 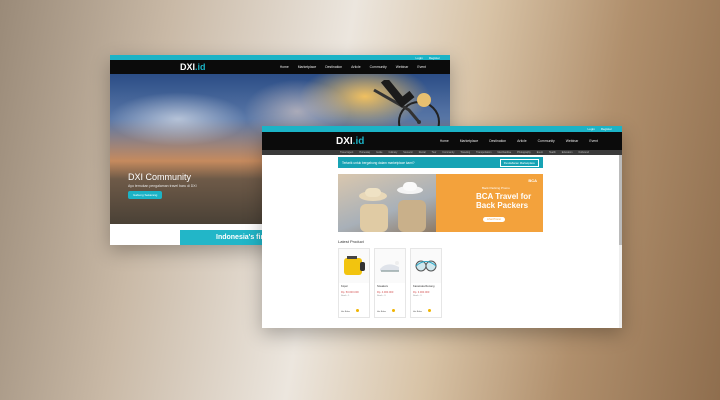 I want to click on category-item: Rental, so click(x=422, y=152).